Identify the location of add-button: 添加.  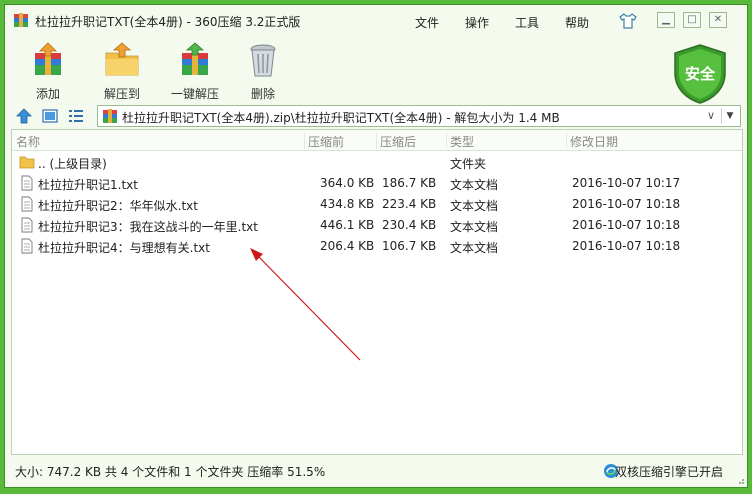
(48, 71).